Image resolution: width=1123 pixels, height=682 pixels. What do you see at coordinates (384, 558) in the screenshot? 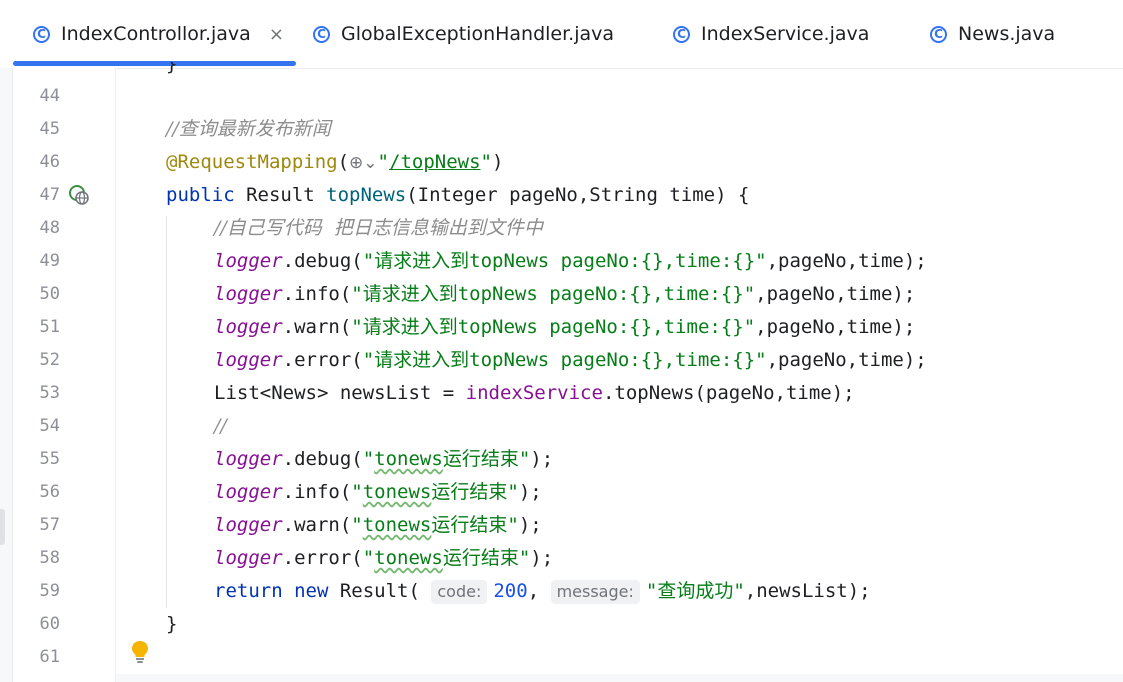
I see `code-text: logger.error("tonews运行结束");` at bounding box center [384, 558].